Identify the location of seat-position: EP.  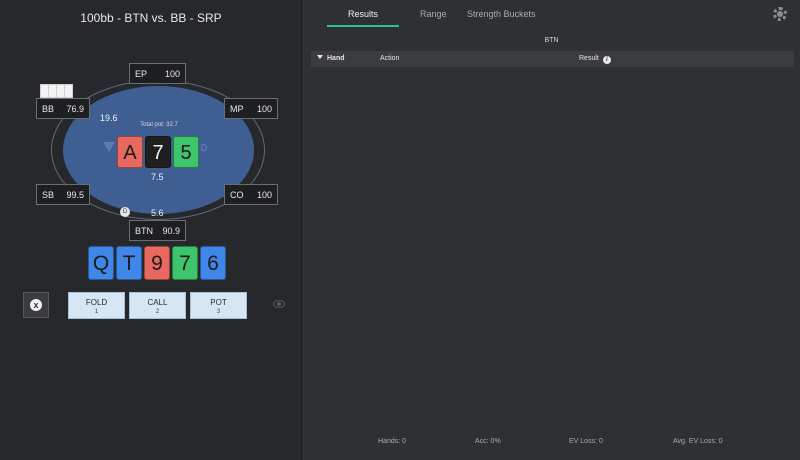
(141, 73).